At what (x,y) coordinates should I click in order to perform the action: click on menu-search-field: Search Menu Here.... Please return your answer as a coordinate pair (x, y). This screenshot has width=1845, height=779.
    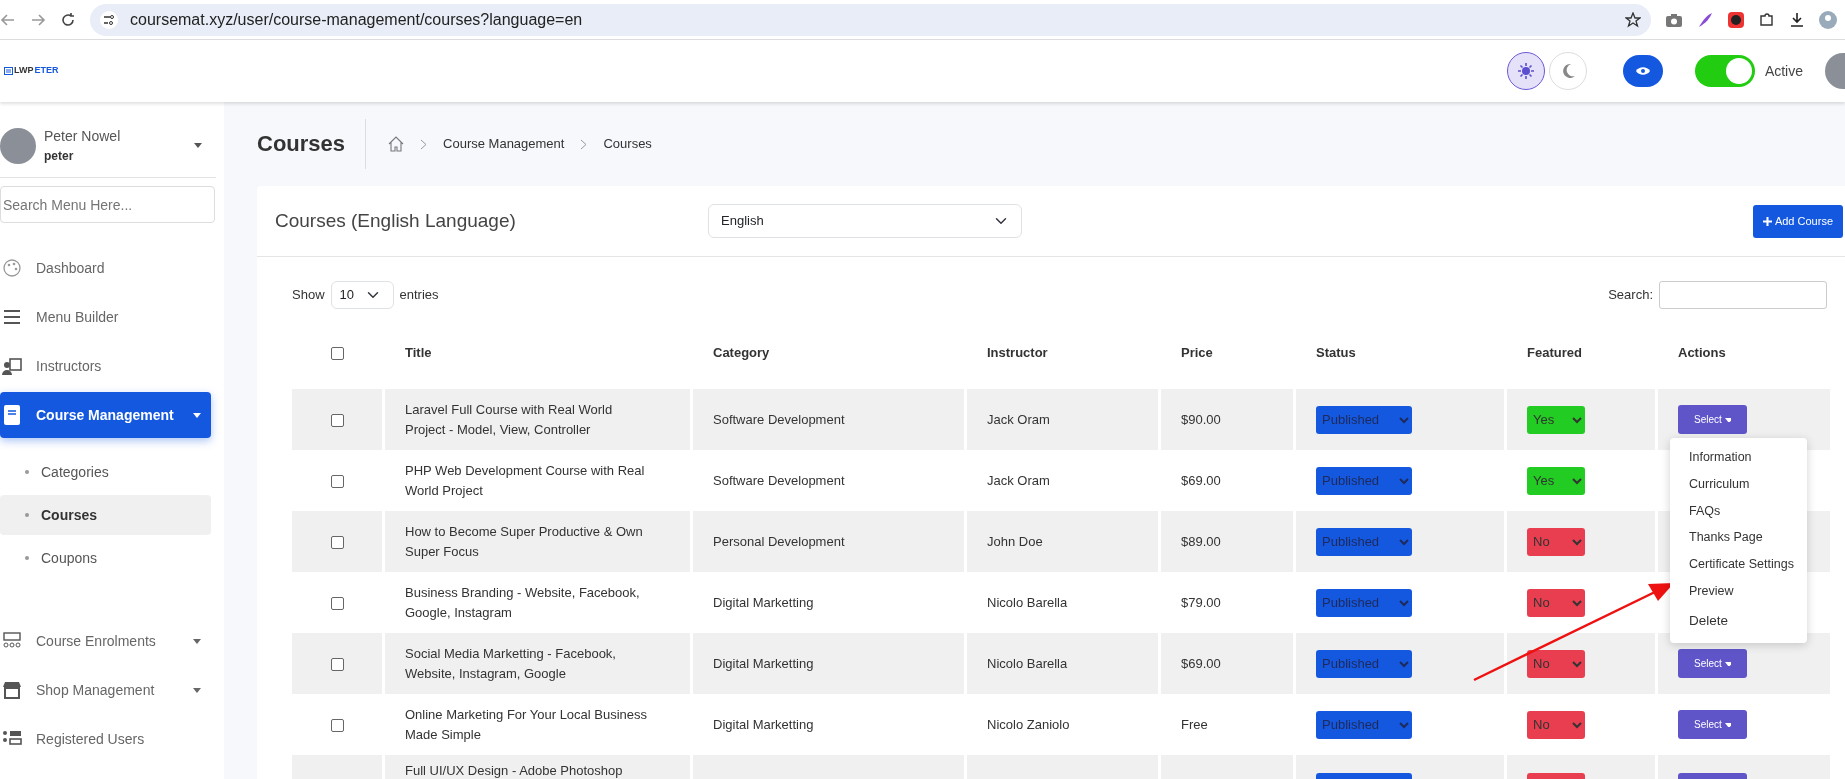
    Looking at the image, I should click on (107, 204).